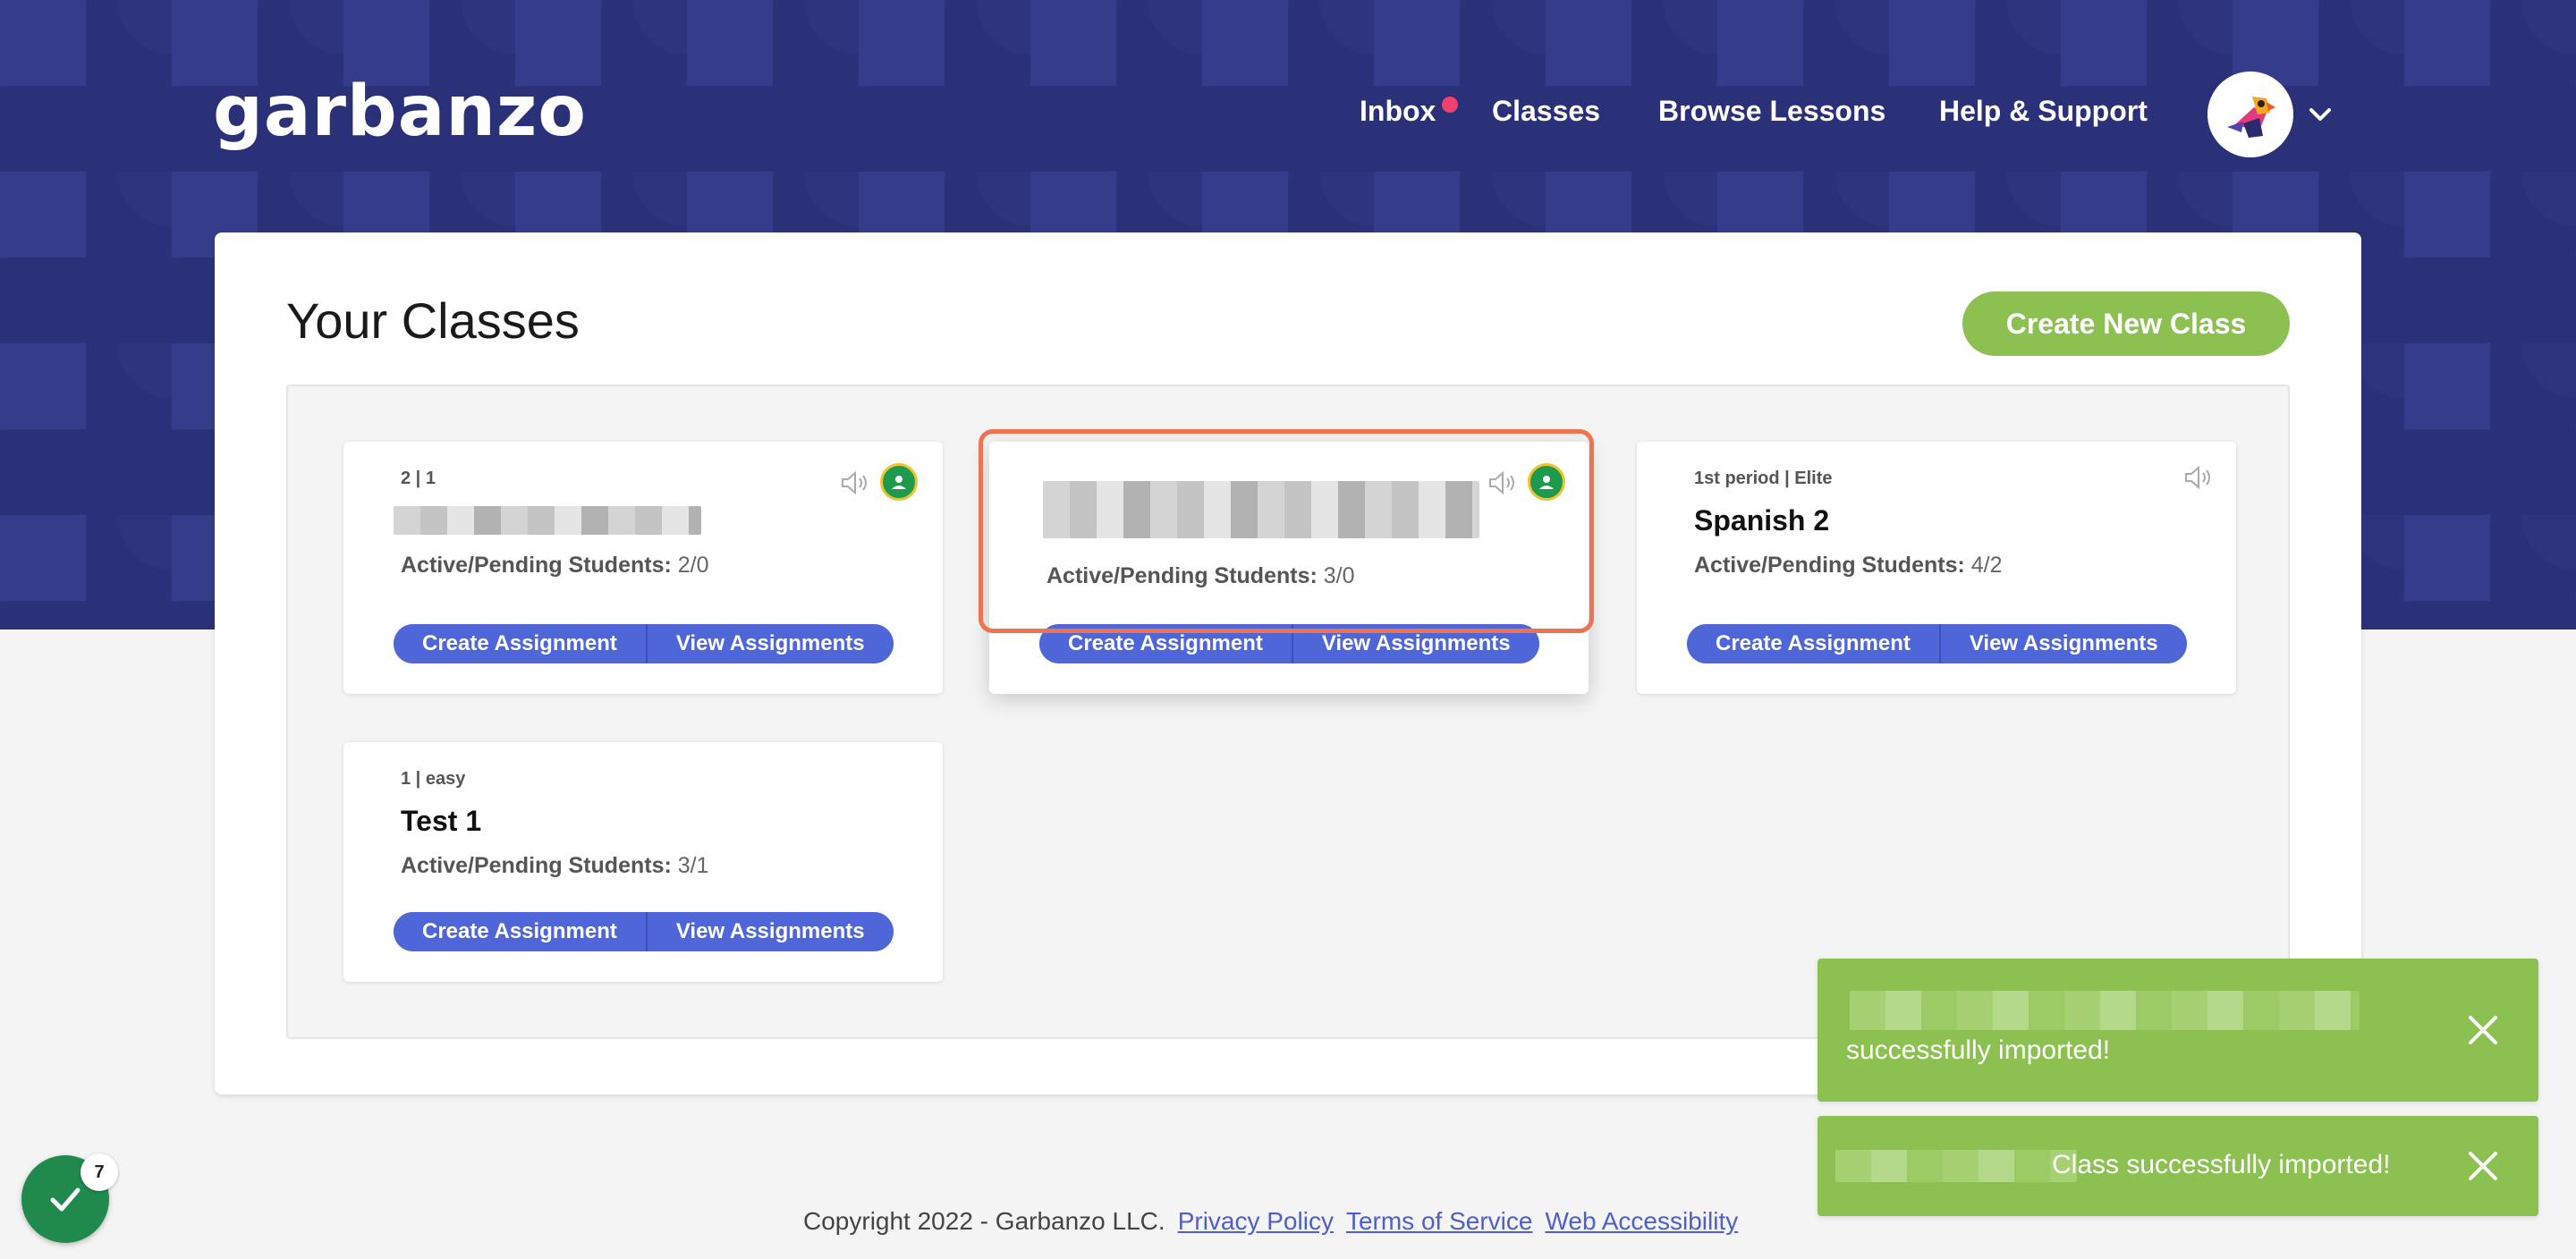  I want to click on class-meta: 1 | easy, so click(433, 779).